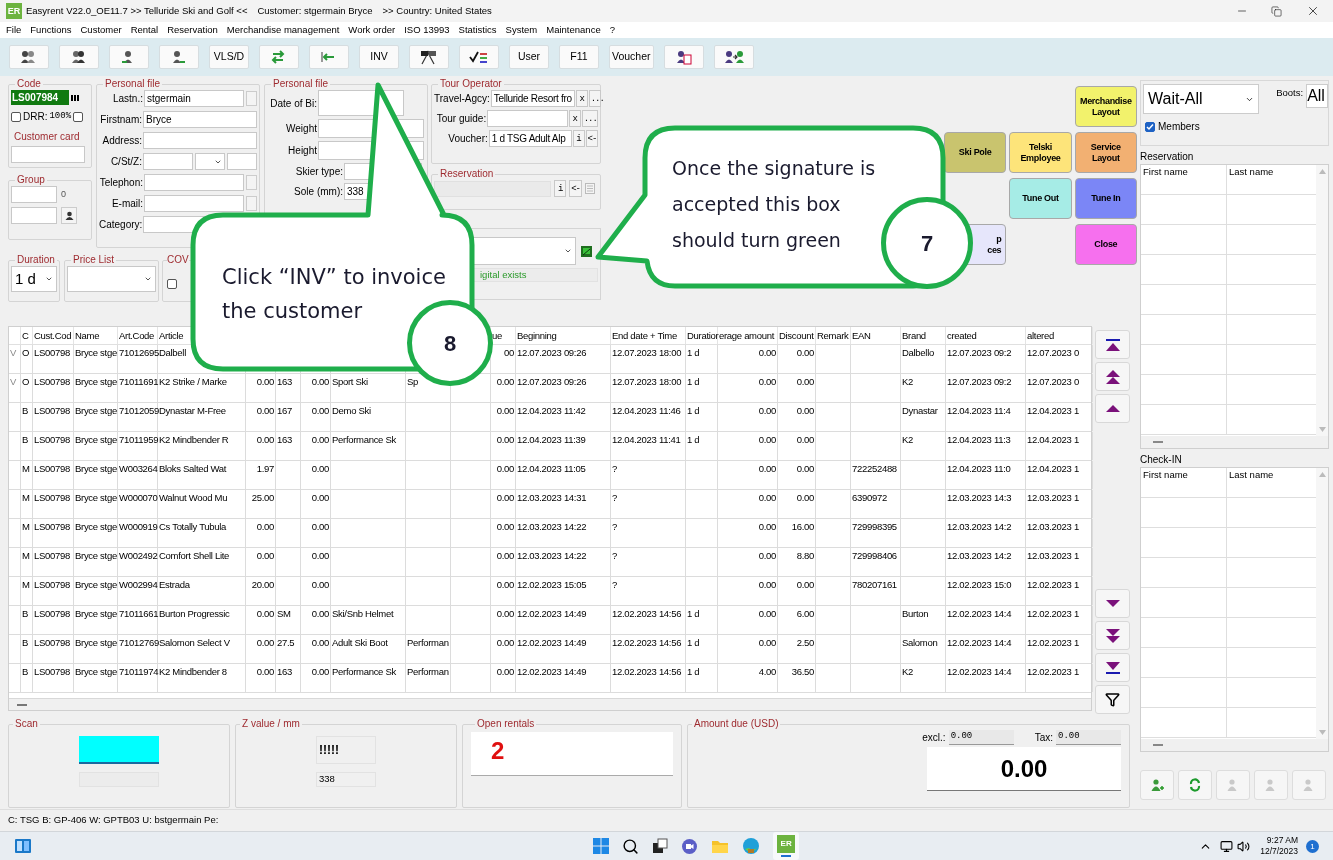 The height and width of the screenshot is (860, 1333). What do you see at coordinates (1251, 171) in the screenshot?
I see `column-header: Last name` at bounding box center [1251, 171].